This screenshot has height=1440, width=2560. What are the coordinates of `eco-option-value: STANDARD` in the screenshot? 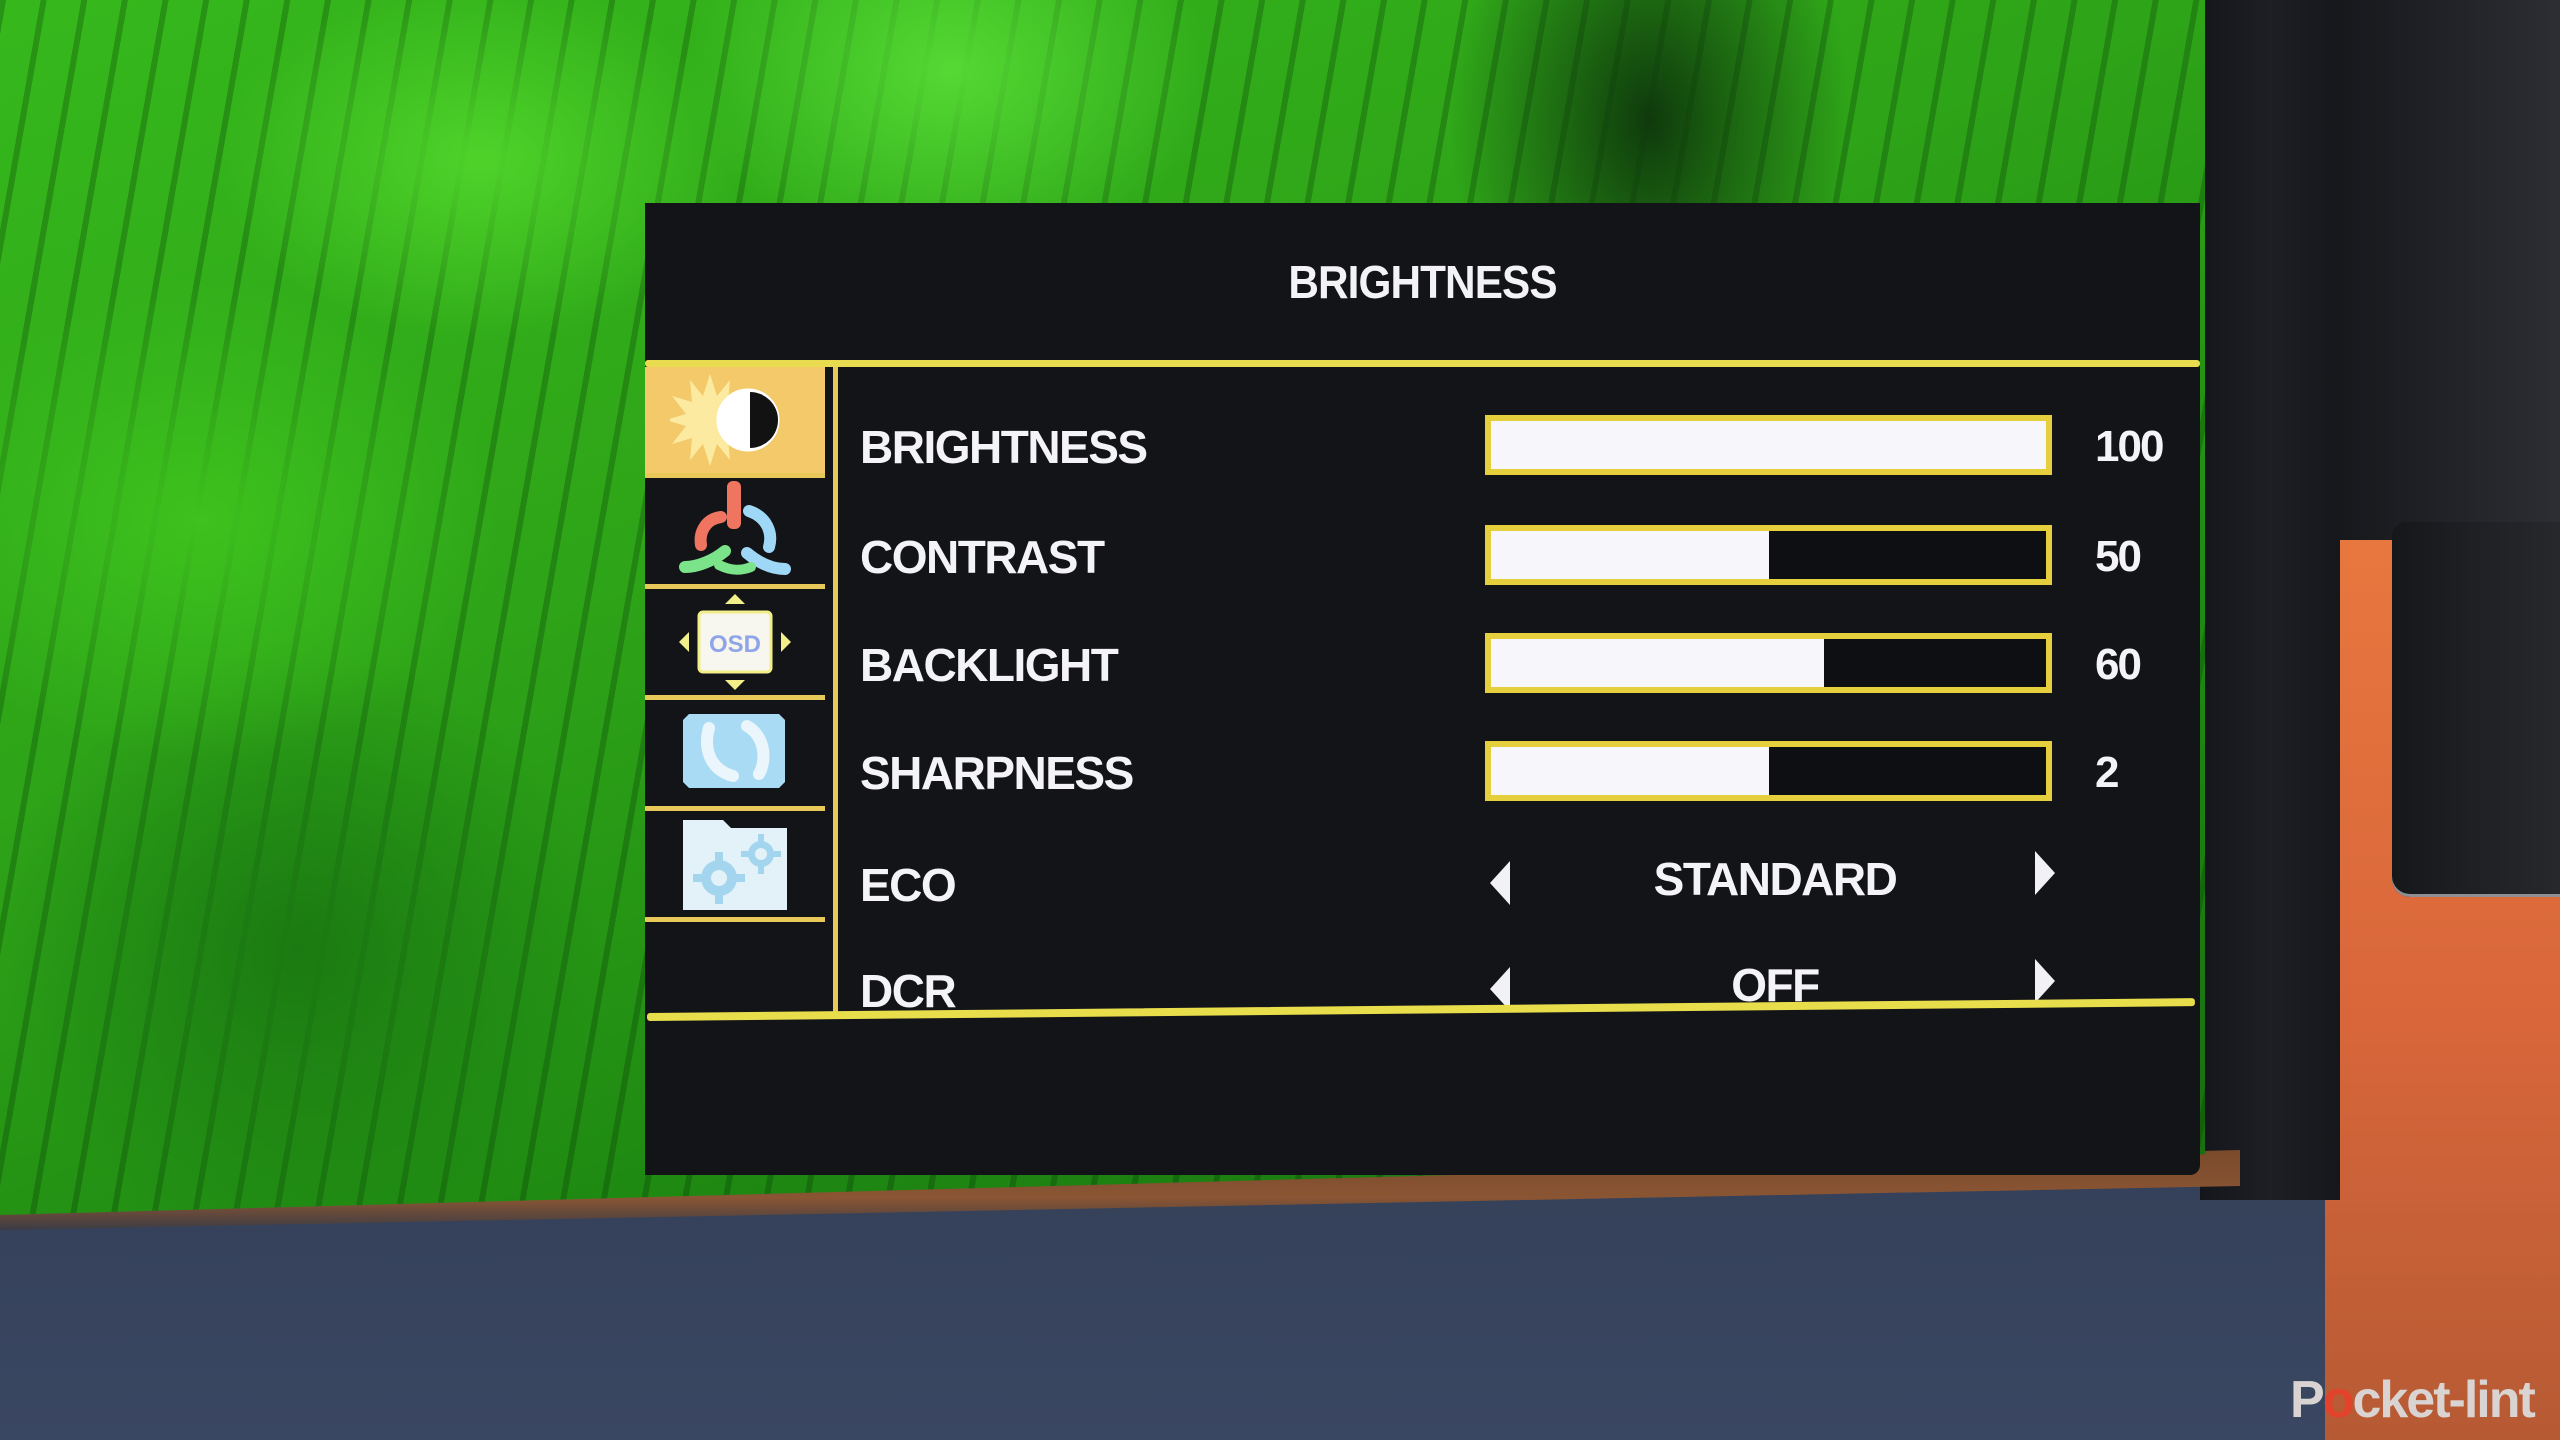 It's located at (1775, 879).